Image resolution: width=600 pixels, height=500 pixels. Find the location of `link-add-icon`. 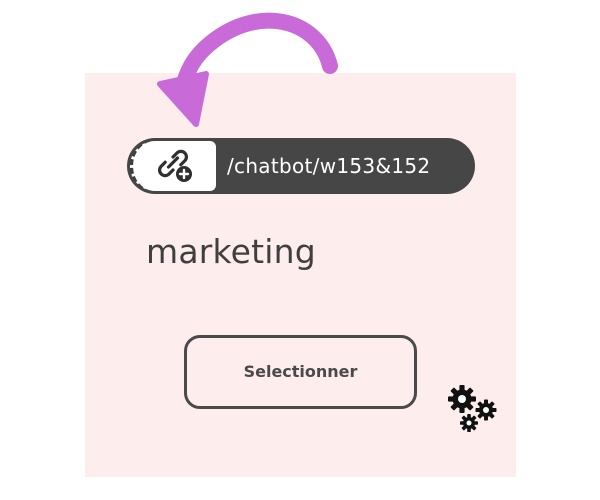

link-add-icon is located at coordinates (175, 165).